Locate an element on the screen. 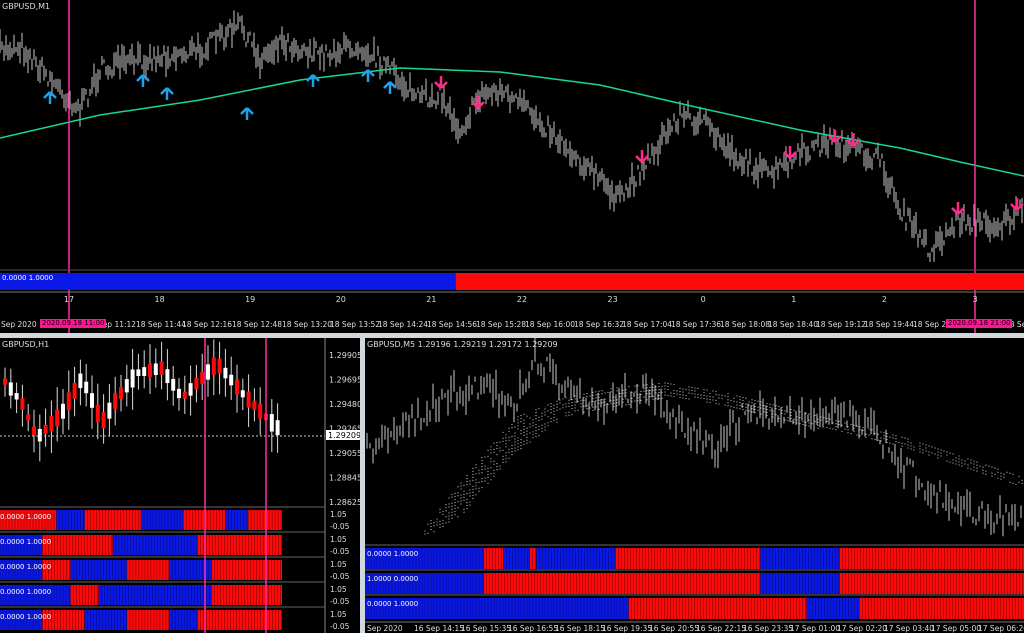 The height and width of the screenshot is (633, 1024). m5-time-tick-label: 17 Sep 01:00 is located at coordinates (815, 628).